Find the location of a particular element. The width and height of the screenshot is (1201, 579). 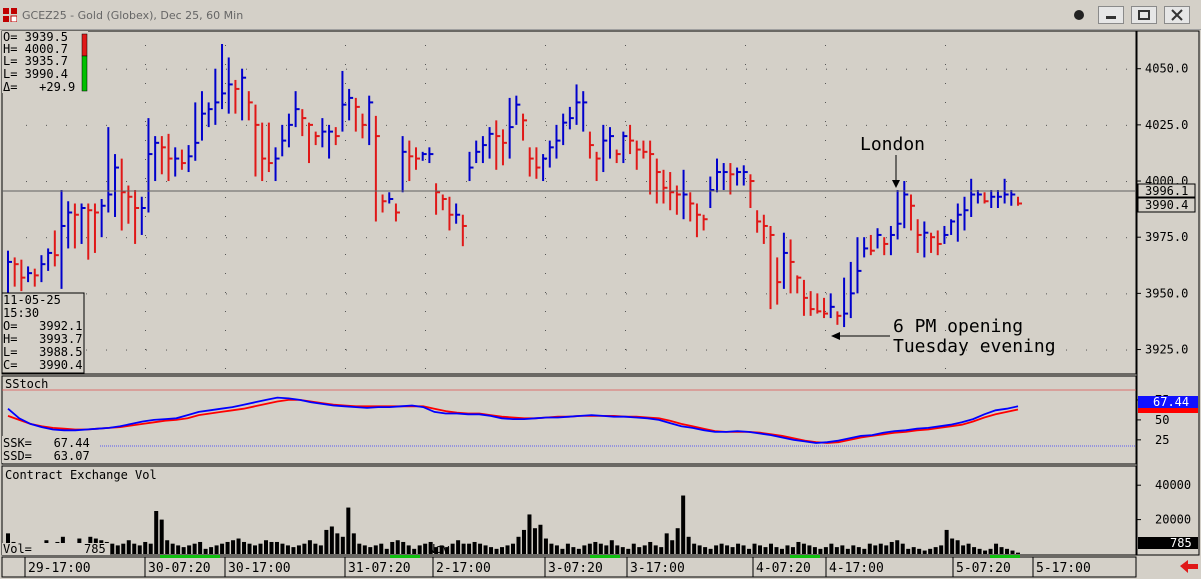

close-button is located at coordinates (1177, 15).